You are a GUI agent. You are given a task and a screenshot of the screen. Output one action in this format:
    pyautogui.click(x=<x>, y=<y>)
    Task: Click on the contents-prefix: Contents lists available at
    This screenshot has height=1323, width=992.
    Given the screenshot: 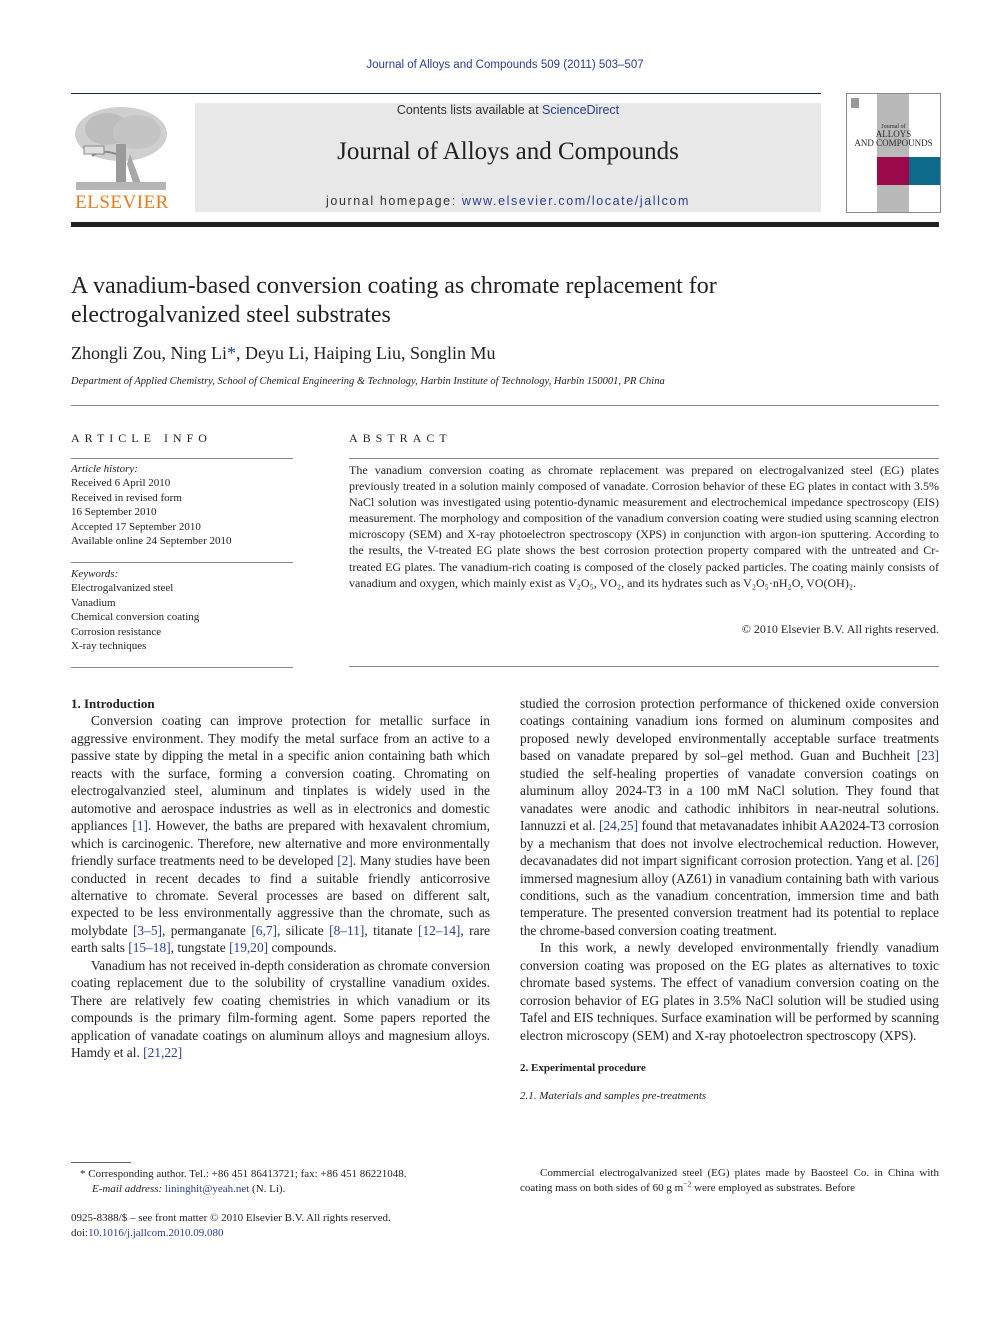 What is the action you would take?
    pyautogui.click(x=469, y=110)
    